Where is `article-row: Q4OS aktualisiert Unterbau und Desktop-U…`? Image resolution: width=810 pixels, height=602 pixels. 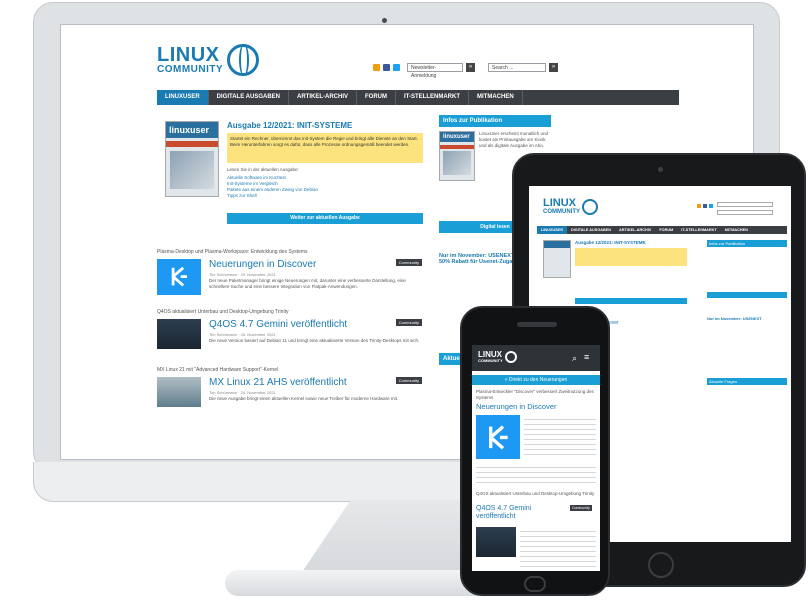
article-row: Q4OS aktualisiert Unterbau und Desktop-U… is located at coordinates (289, 333).